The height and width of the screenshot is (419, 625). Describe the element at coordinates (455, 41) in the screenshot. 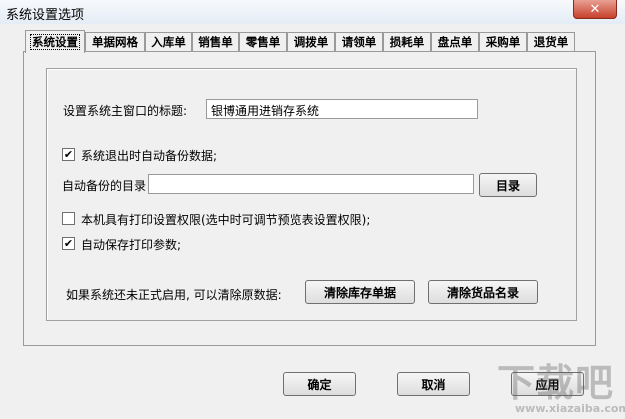

I see `tab-inventory-count: 盘点单` at that location.